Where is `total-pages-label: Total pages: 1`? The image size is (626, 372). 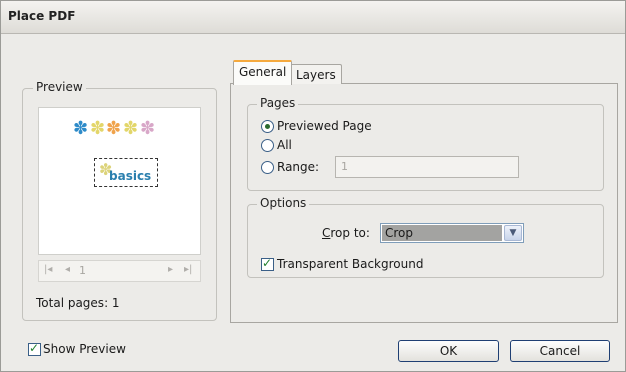
total-pages-label: Total pages: 1 is located at coordinates (78, 303).